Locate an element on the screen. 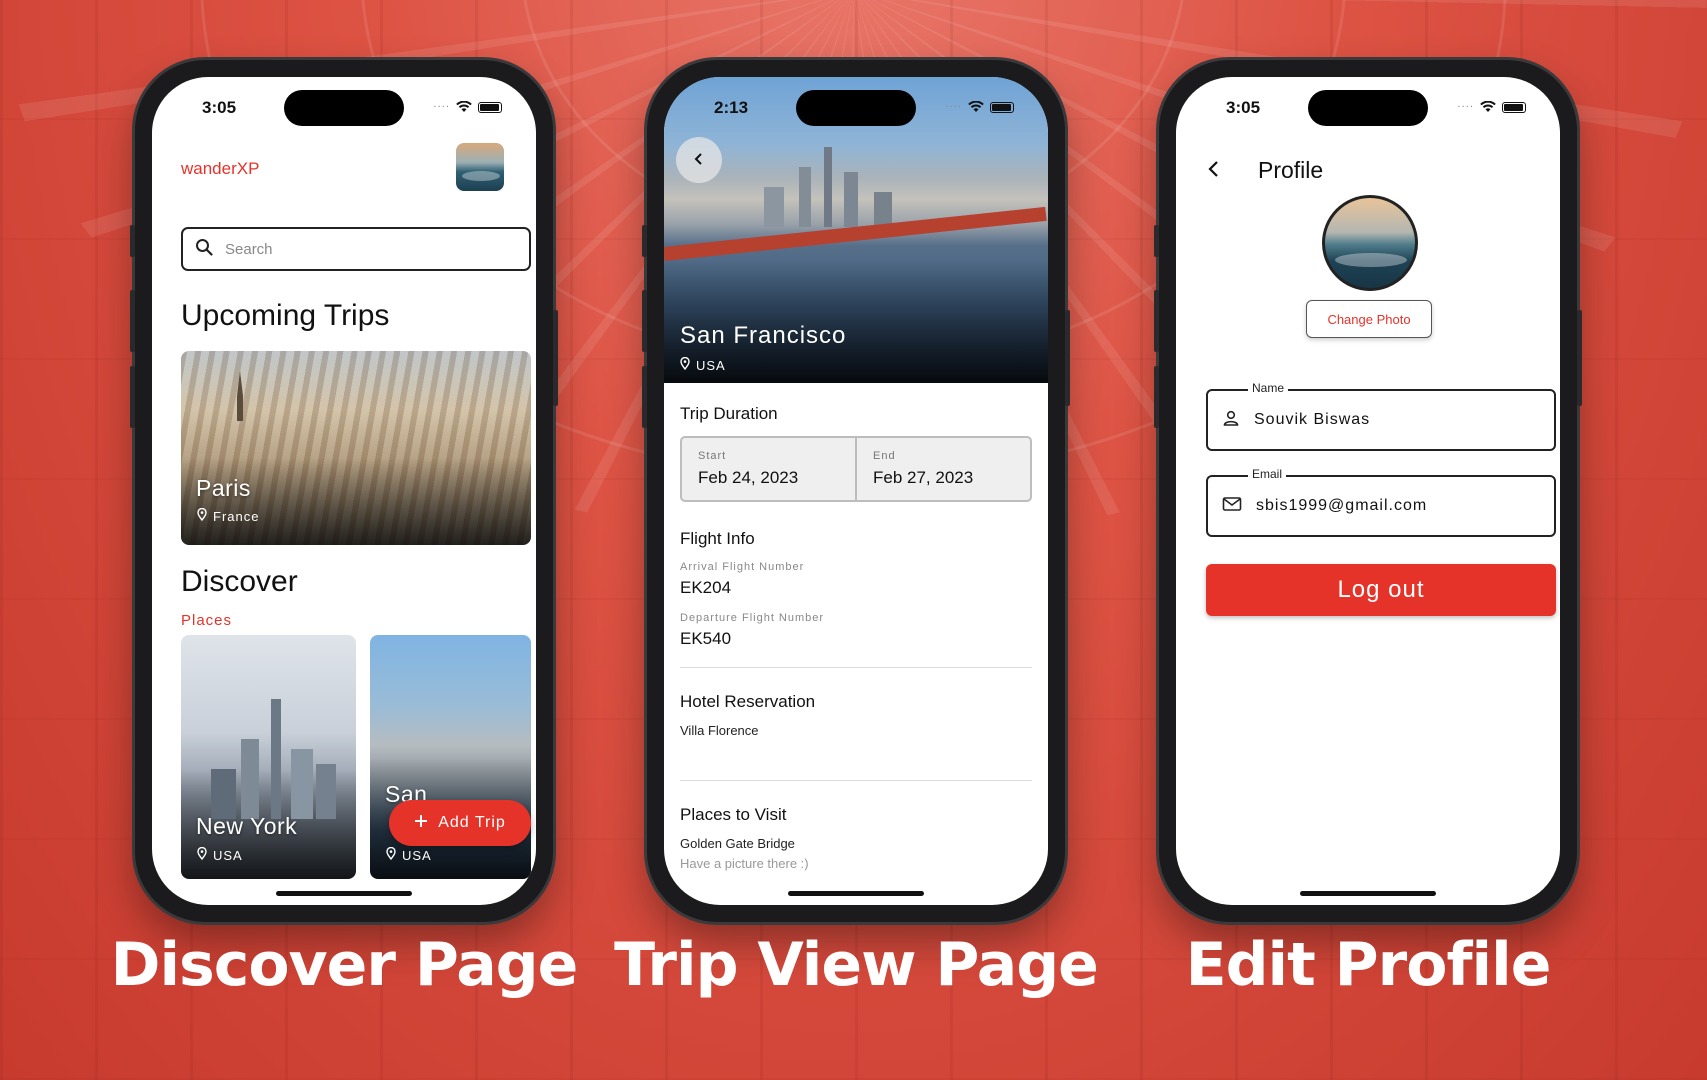  end-date-field: End Feb 27, 2023 is located at coordinates (942, 469).